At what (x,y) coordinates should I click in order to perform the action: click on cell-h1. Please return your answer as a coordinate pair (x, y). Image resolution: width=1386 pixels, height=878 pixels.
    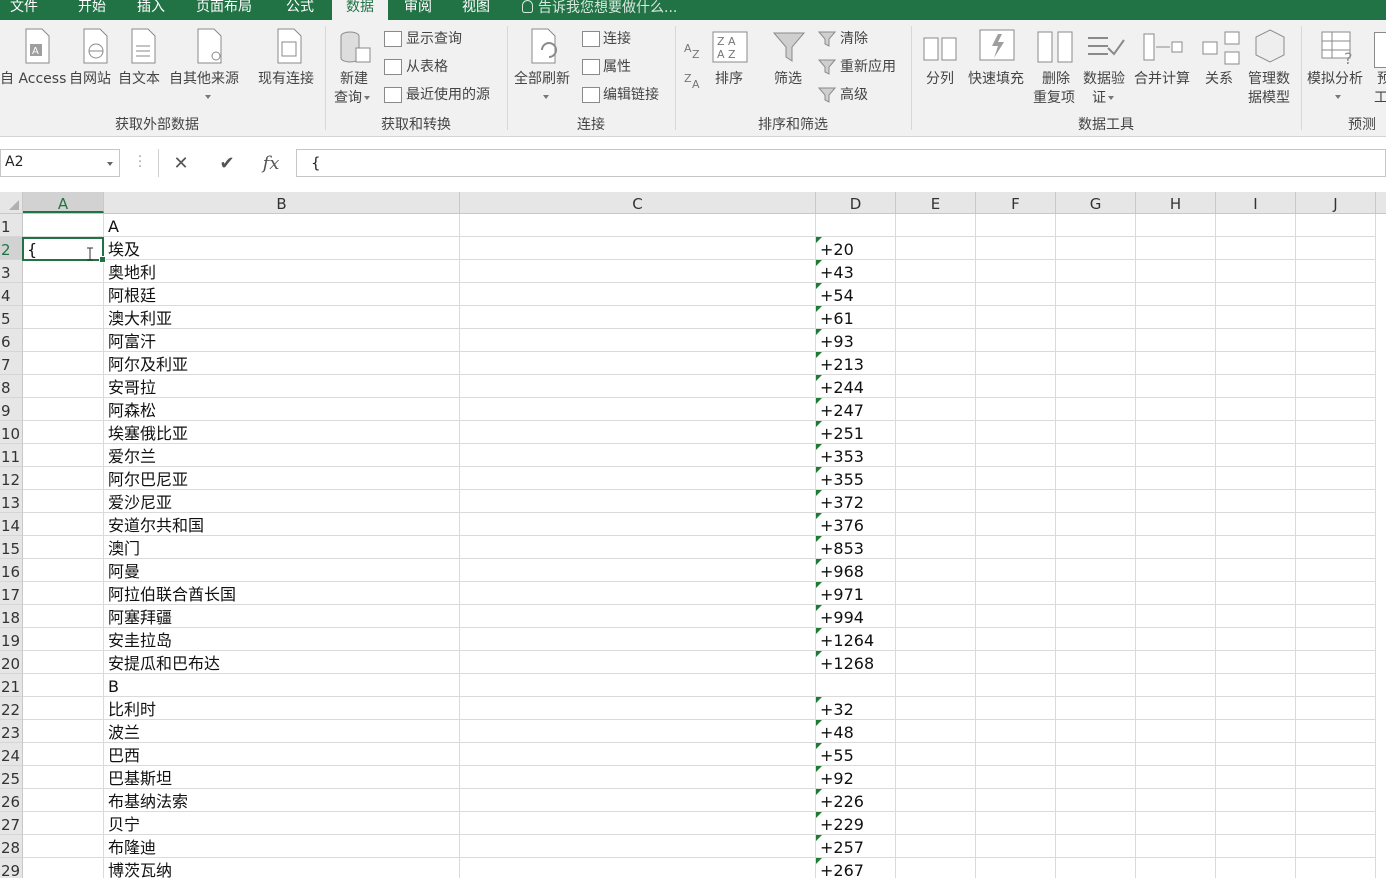
    Looking at the image, I should click on (1176, 225).